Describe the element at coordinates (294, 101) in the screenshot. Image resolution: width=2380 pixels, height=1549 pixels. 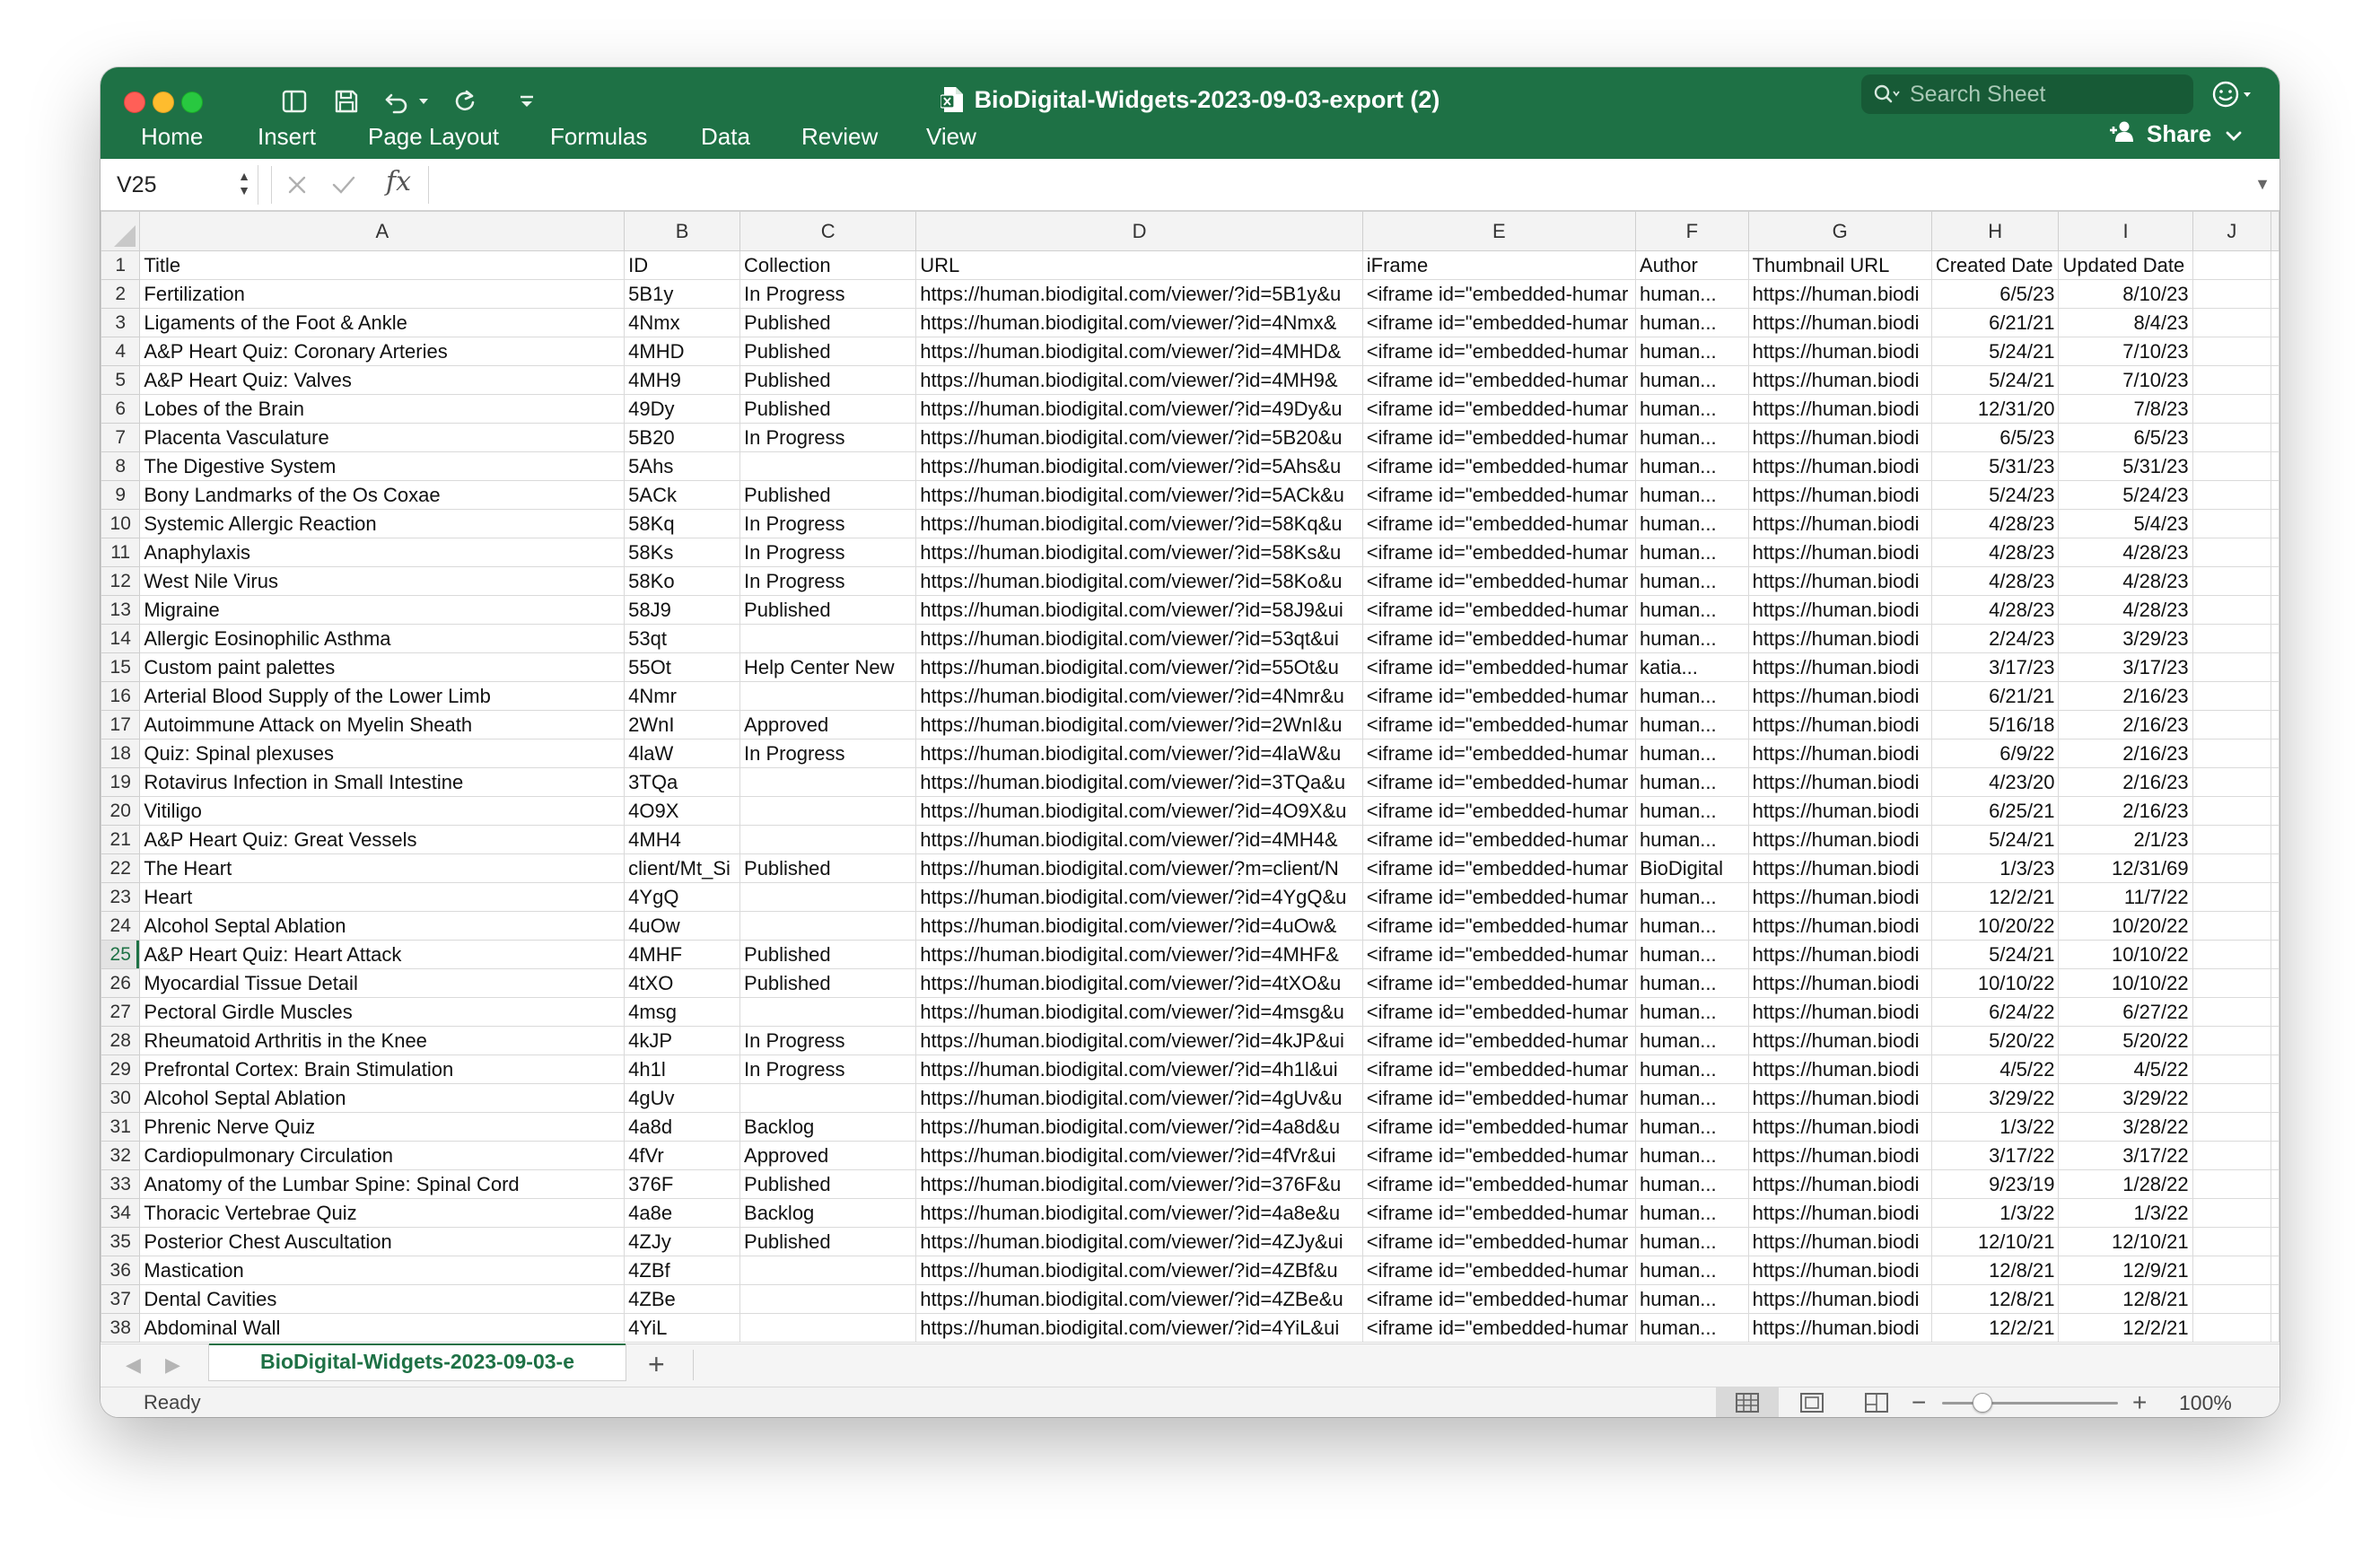
I see `sidebar-toggle-icon` at that location.